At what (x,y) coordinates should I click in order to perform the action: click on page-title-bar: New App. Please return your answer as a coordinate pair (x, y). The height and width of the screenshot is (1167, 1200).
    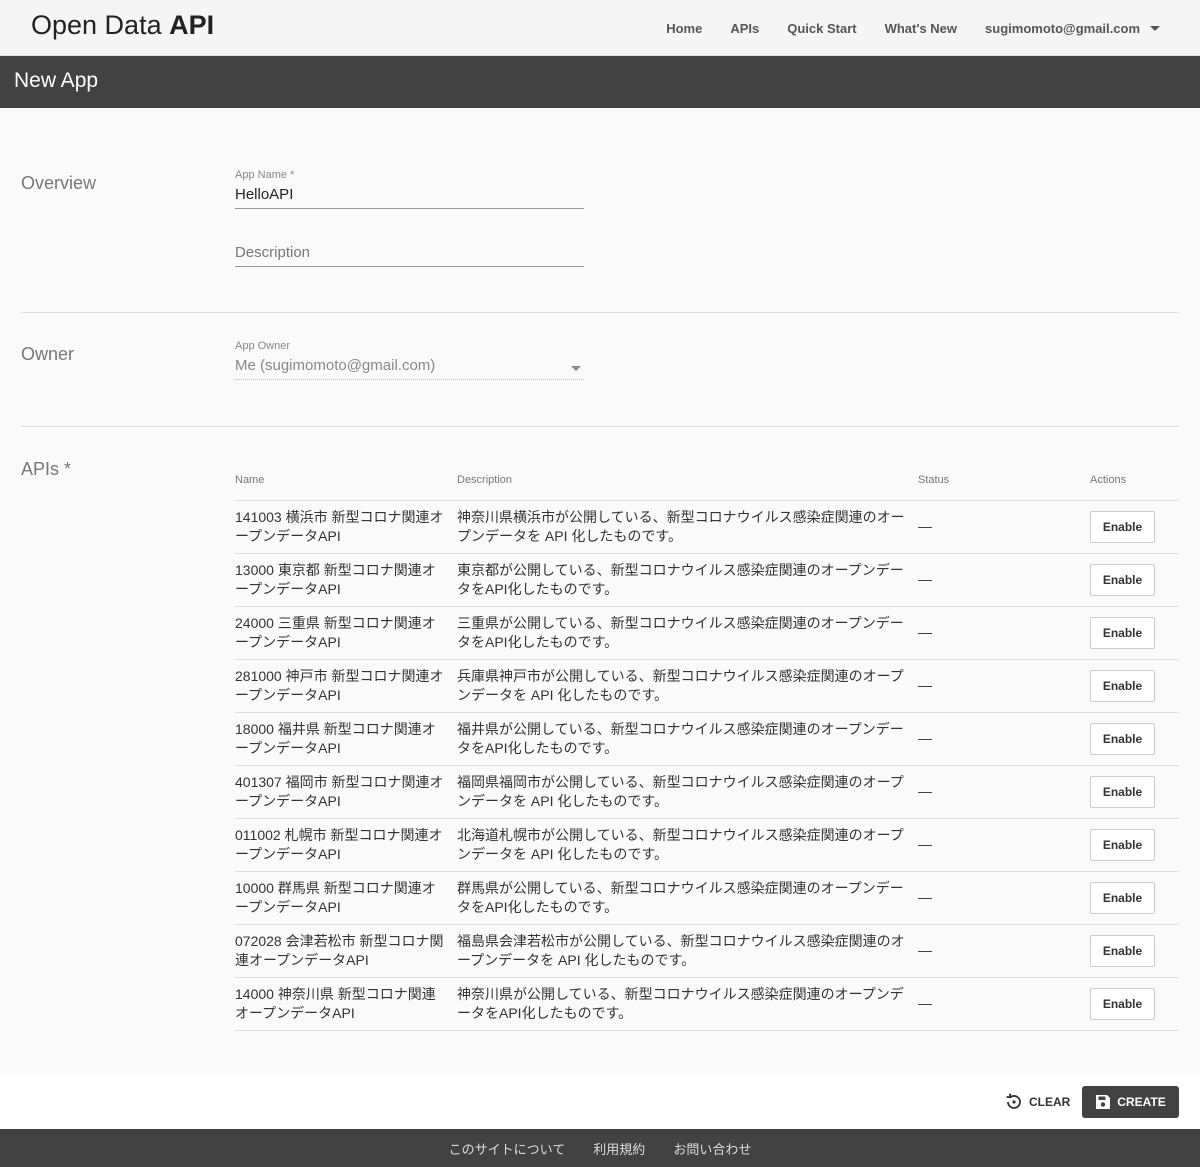
    Looking at the image, I should click on (600, 82).